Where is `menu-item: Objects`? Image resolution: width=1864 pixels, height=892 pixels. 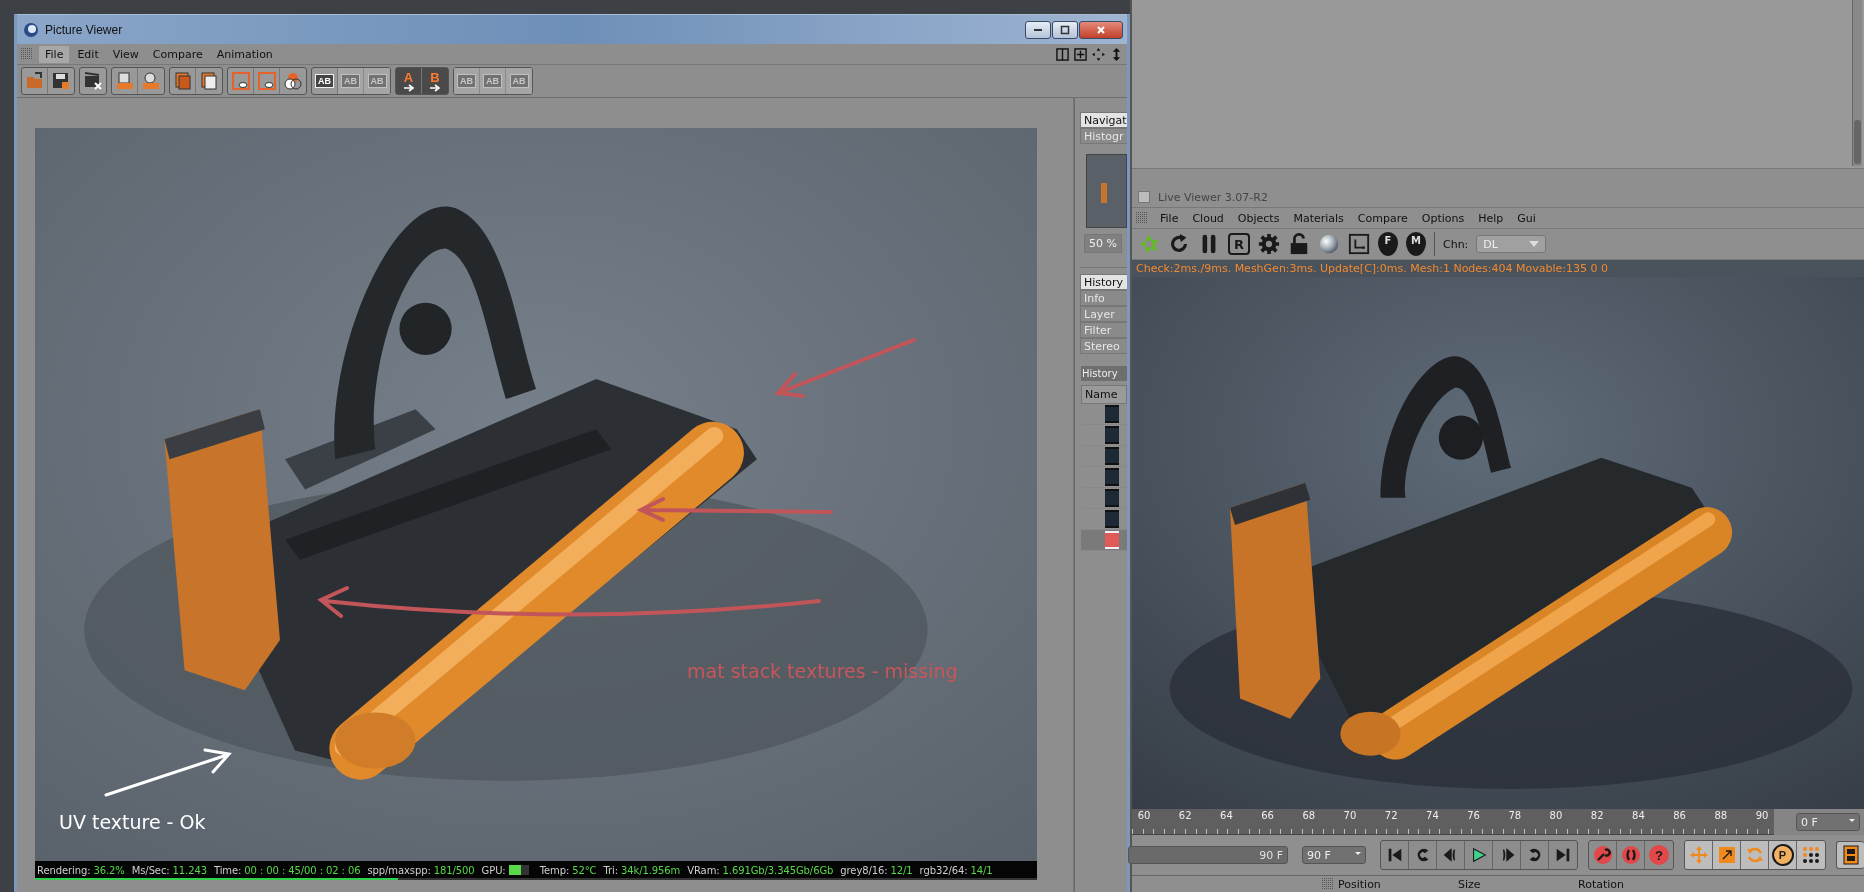
menu-item: Objects is located at coordinates (1258, 218).